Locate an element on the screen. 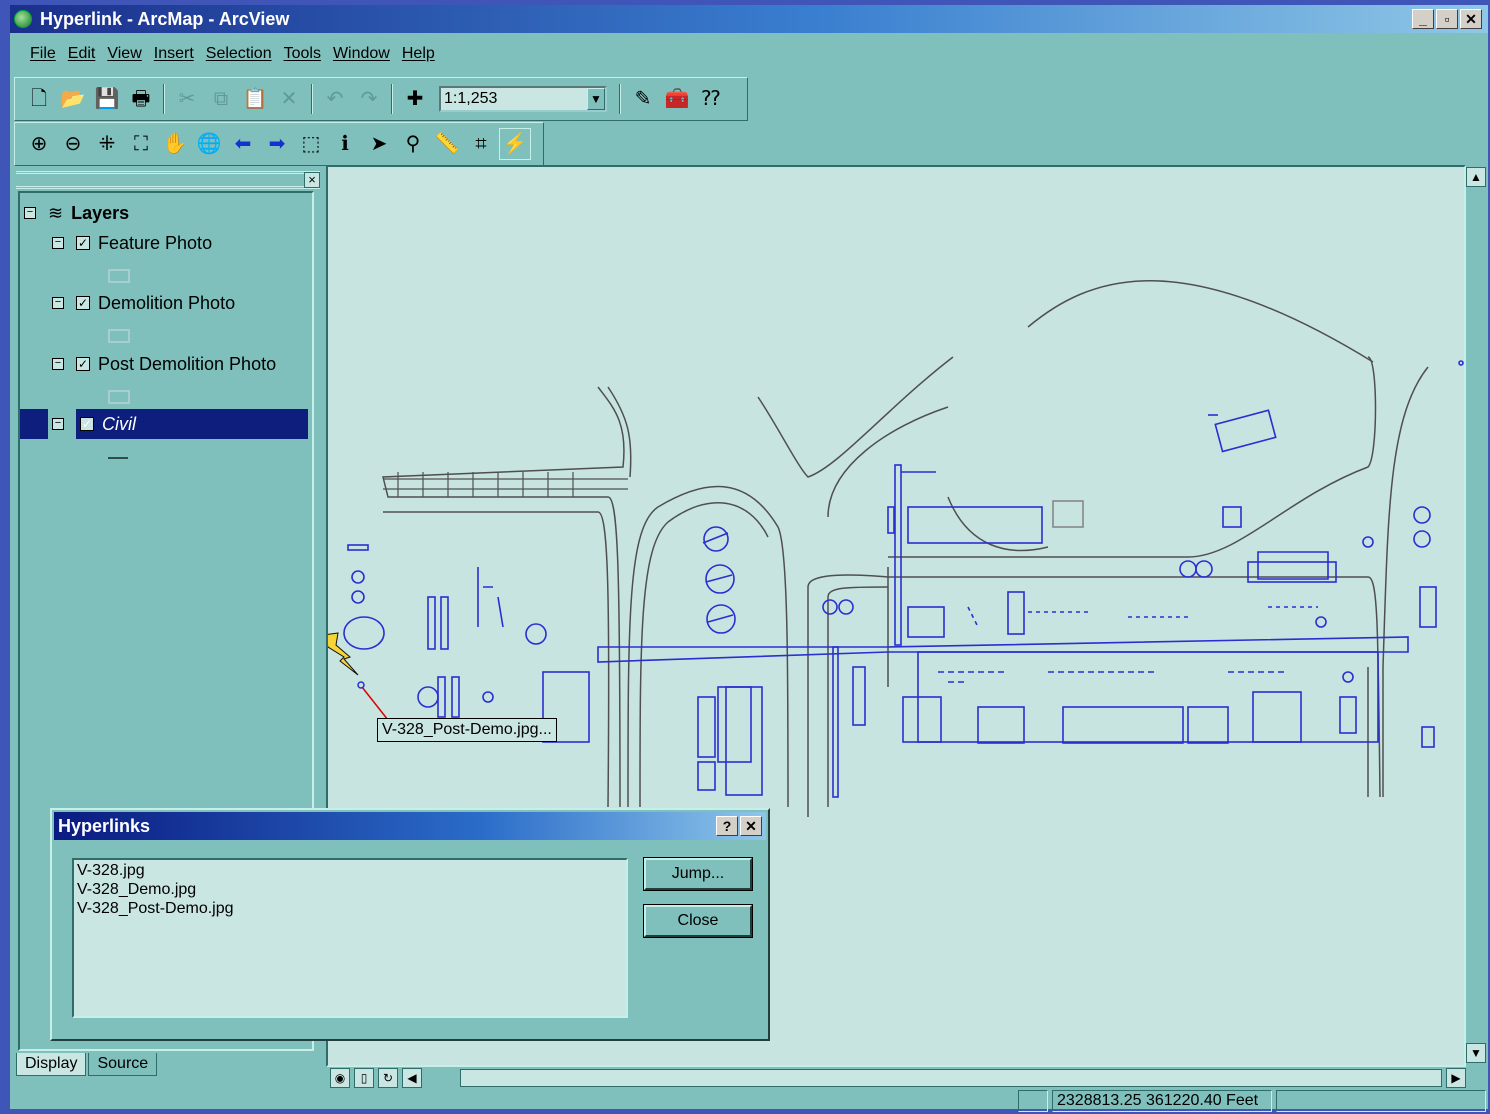  dialog-help-button: ? is located at coordinates (727, 826).